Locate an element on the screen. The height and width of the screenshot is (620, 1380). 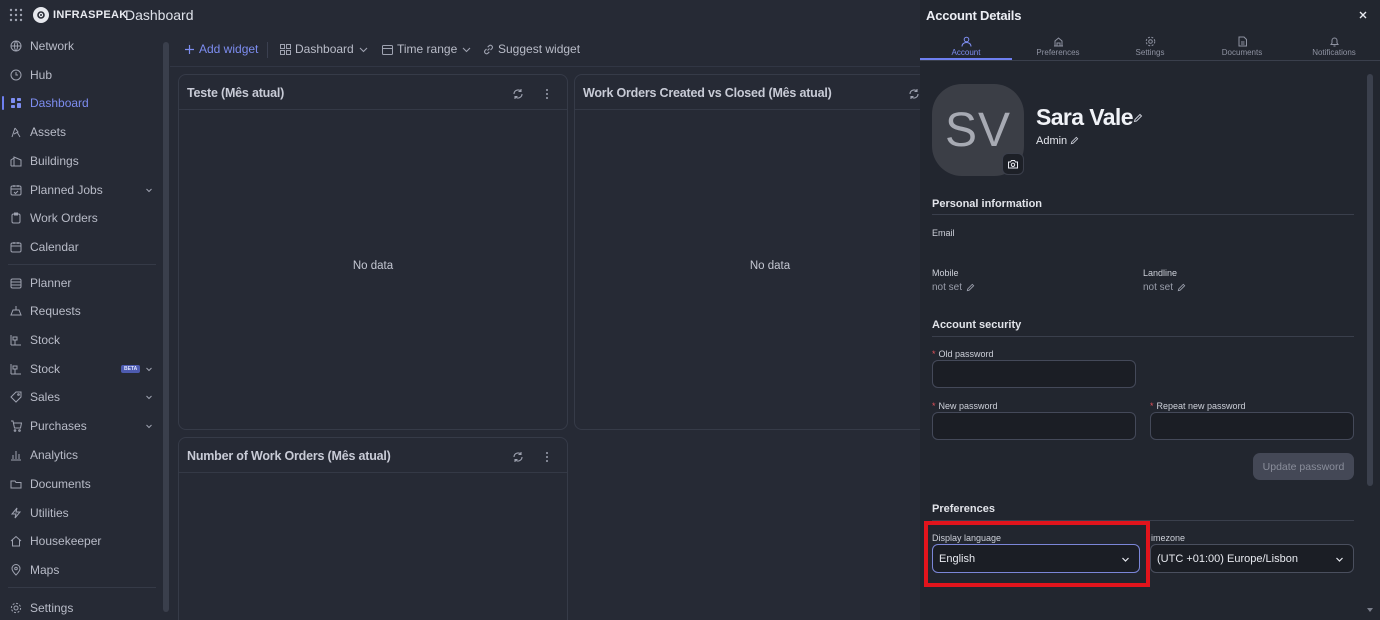
sidebar-item-assets: Assets is located at coordinates (79, 132).